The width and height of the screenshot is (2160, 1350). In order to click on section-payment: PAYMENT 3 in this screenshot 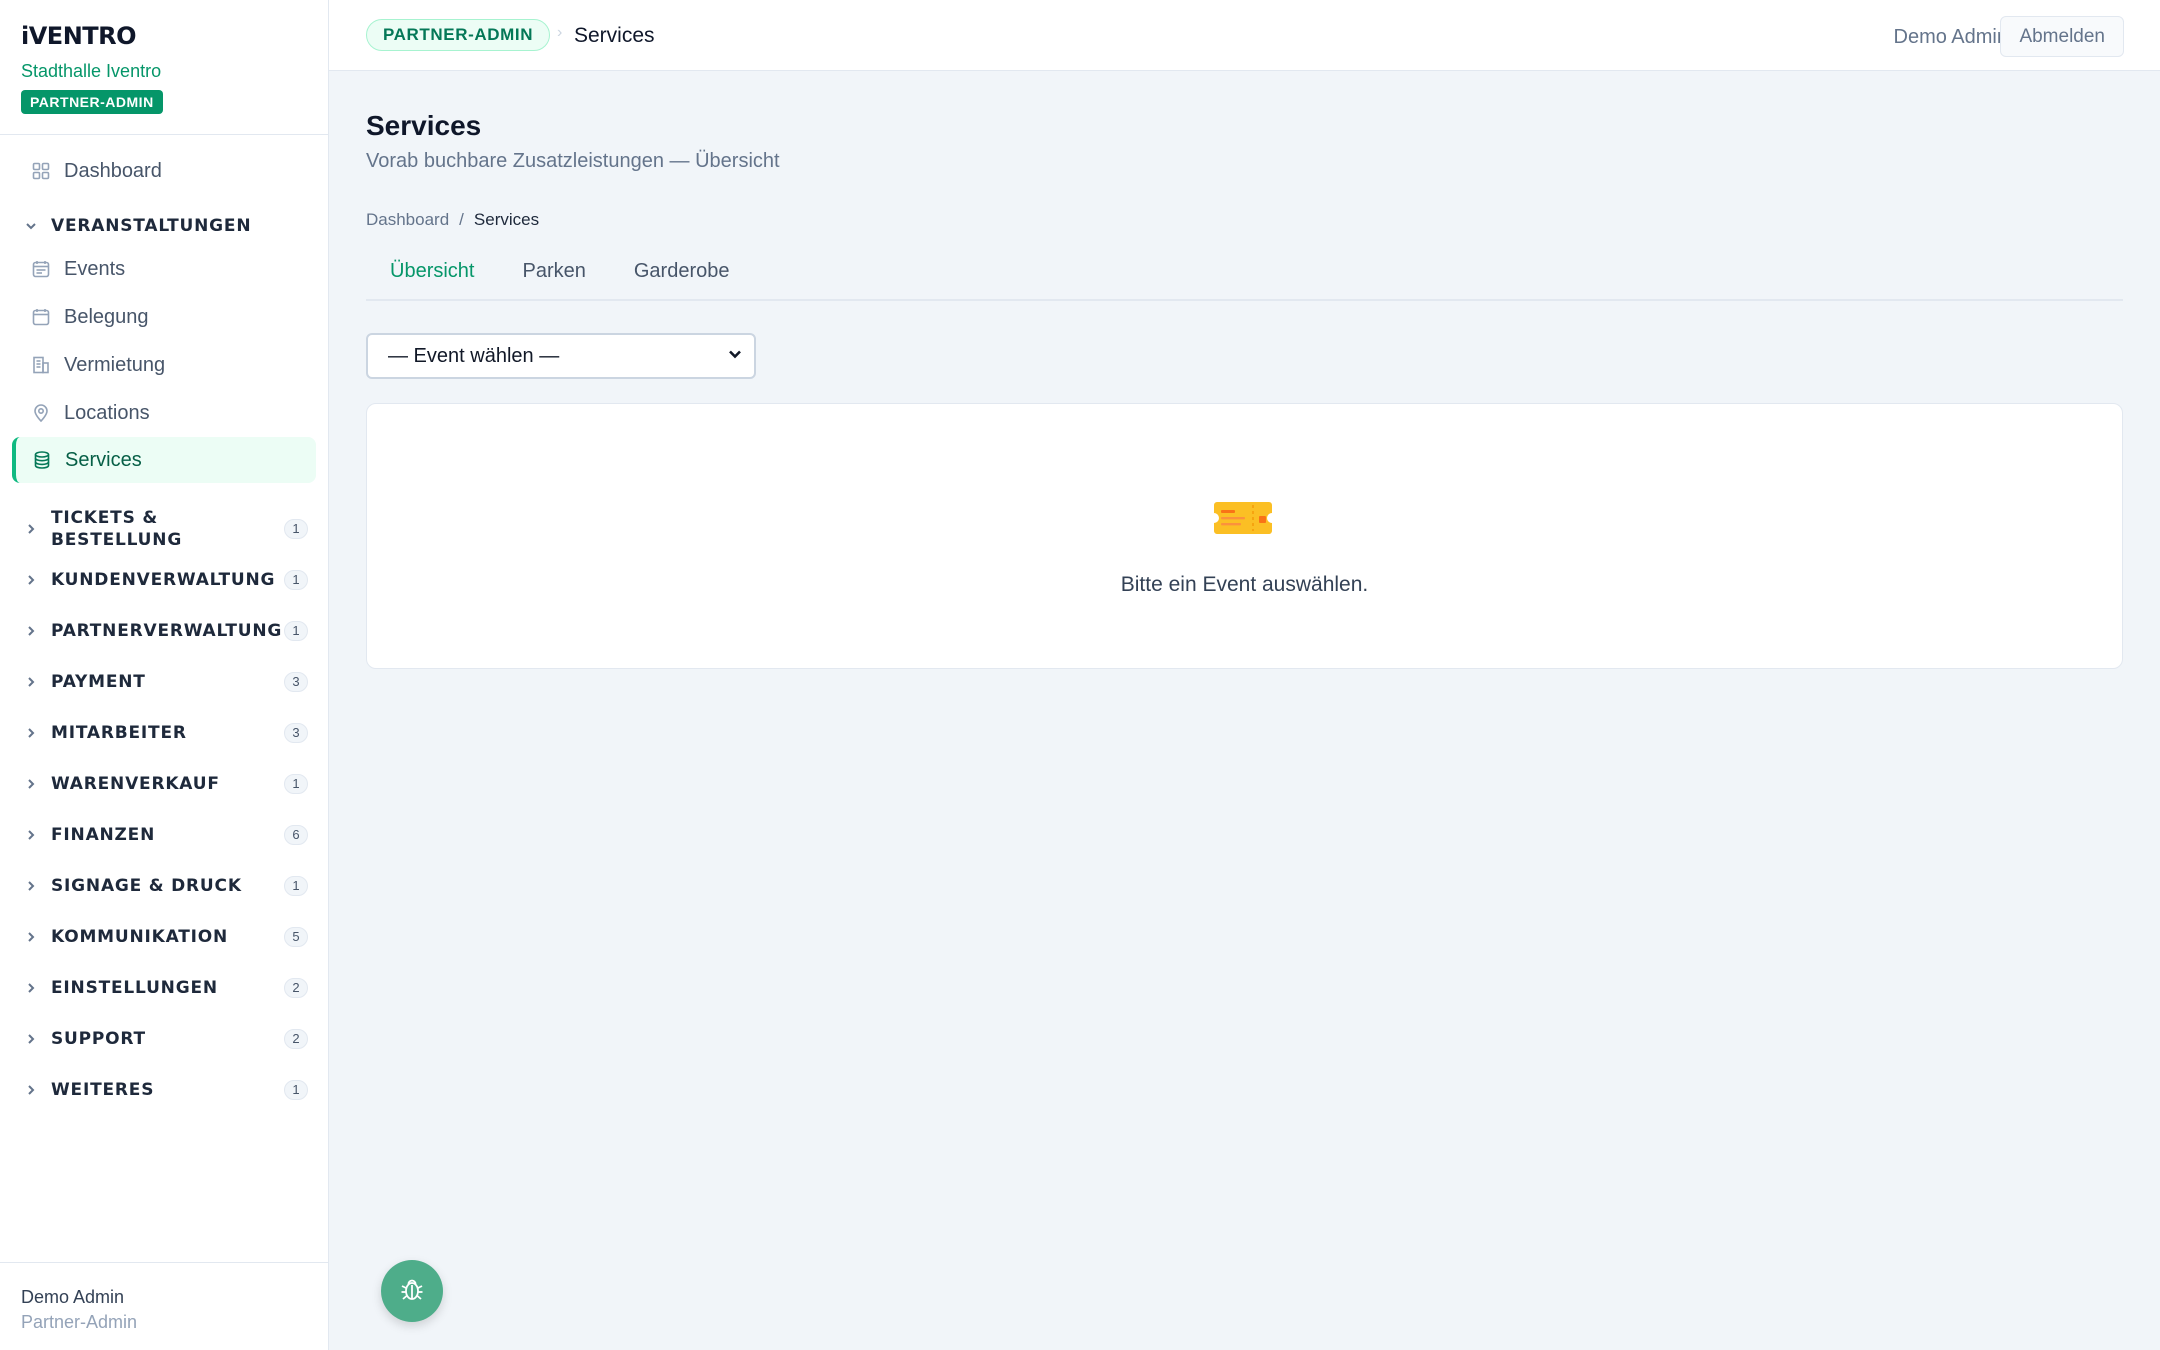, I will do `click(166, 682)`.